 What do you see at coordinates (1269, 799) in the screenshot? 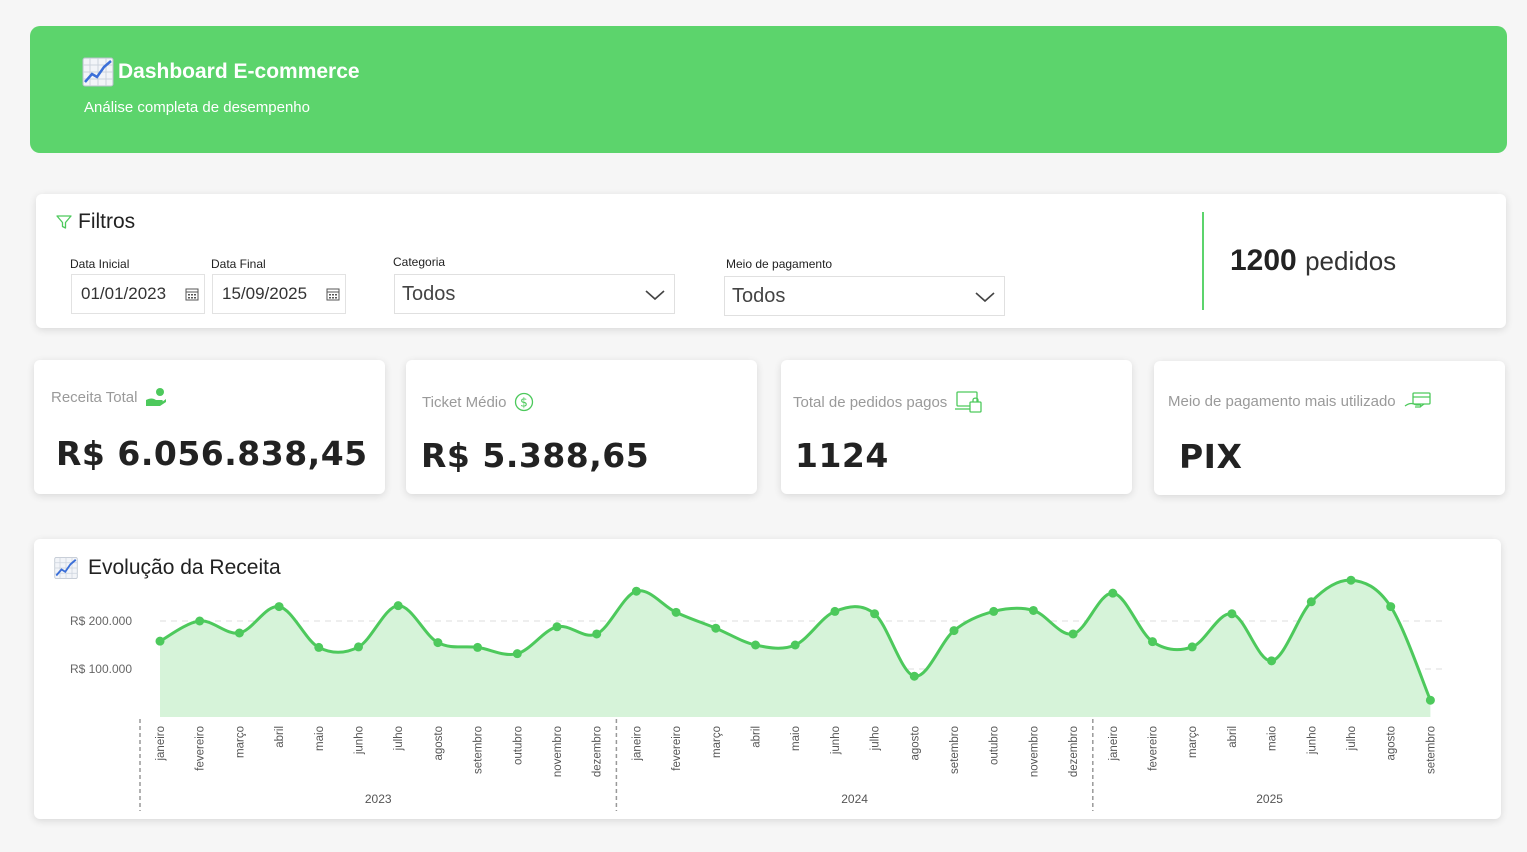
I see `year-label: 2025` at bounding box center [1269, 799].